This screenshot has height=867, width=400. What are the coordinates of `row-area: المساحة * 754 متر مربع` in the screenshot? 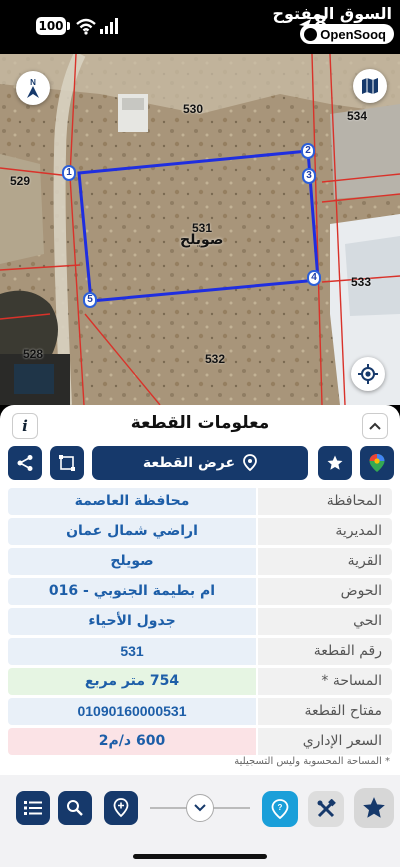 It's located at (200, 681).